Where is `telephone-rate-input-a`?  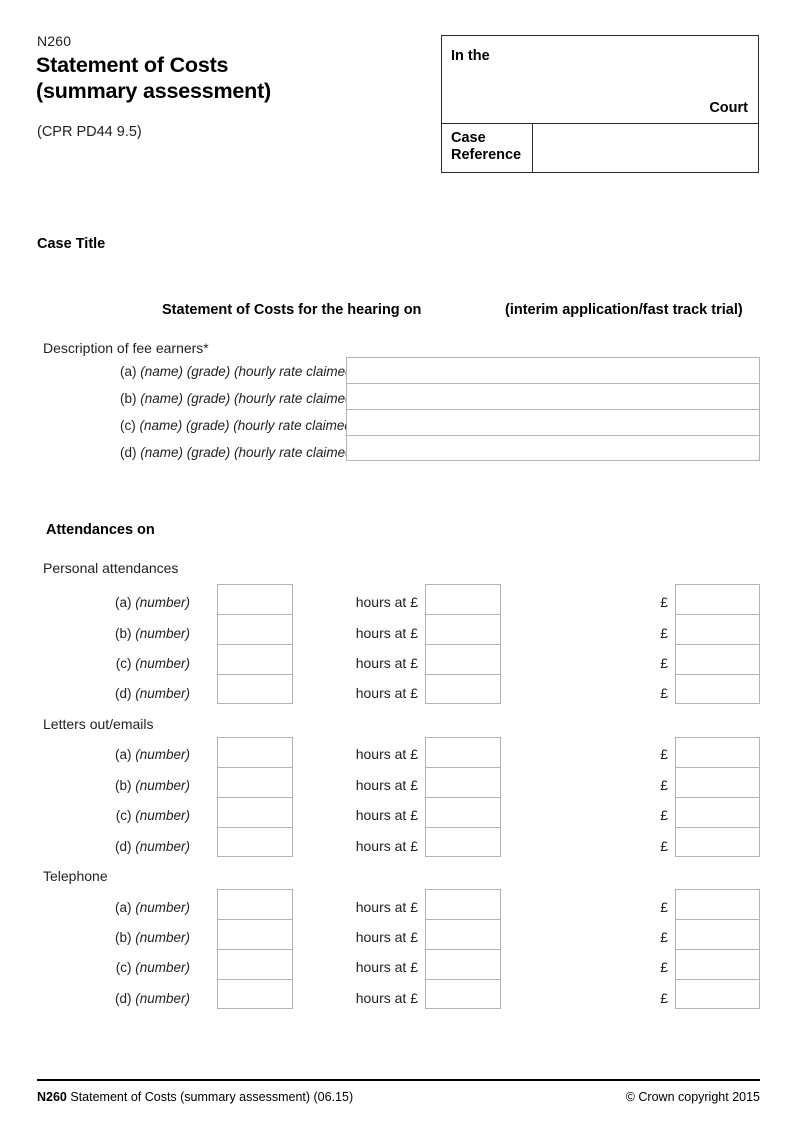 telephone-rate-input-a is located at coordinates (463, 904).